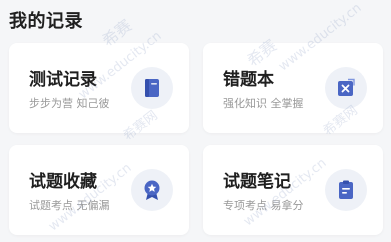 The width and height of the screenshot is (391, 242). What do you see at coordinates (263, 103) in the screenshot?
I see `card-subtitle: 强化知识 全掌握` at bounding box center [263, 103].